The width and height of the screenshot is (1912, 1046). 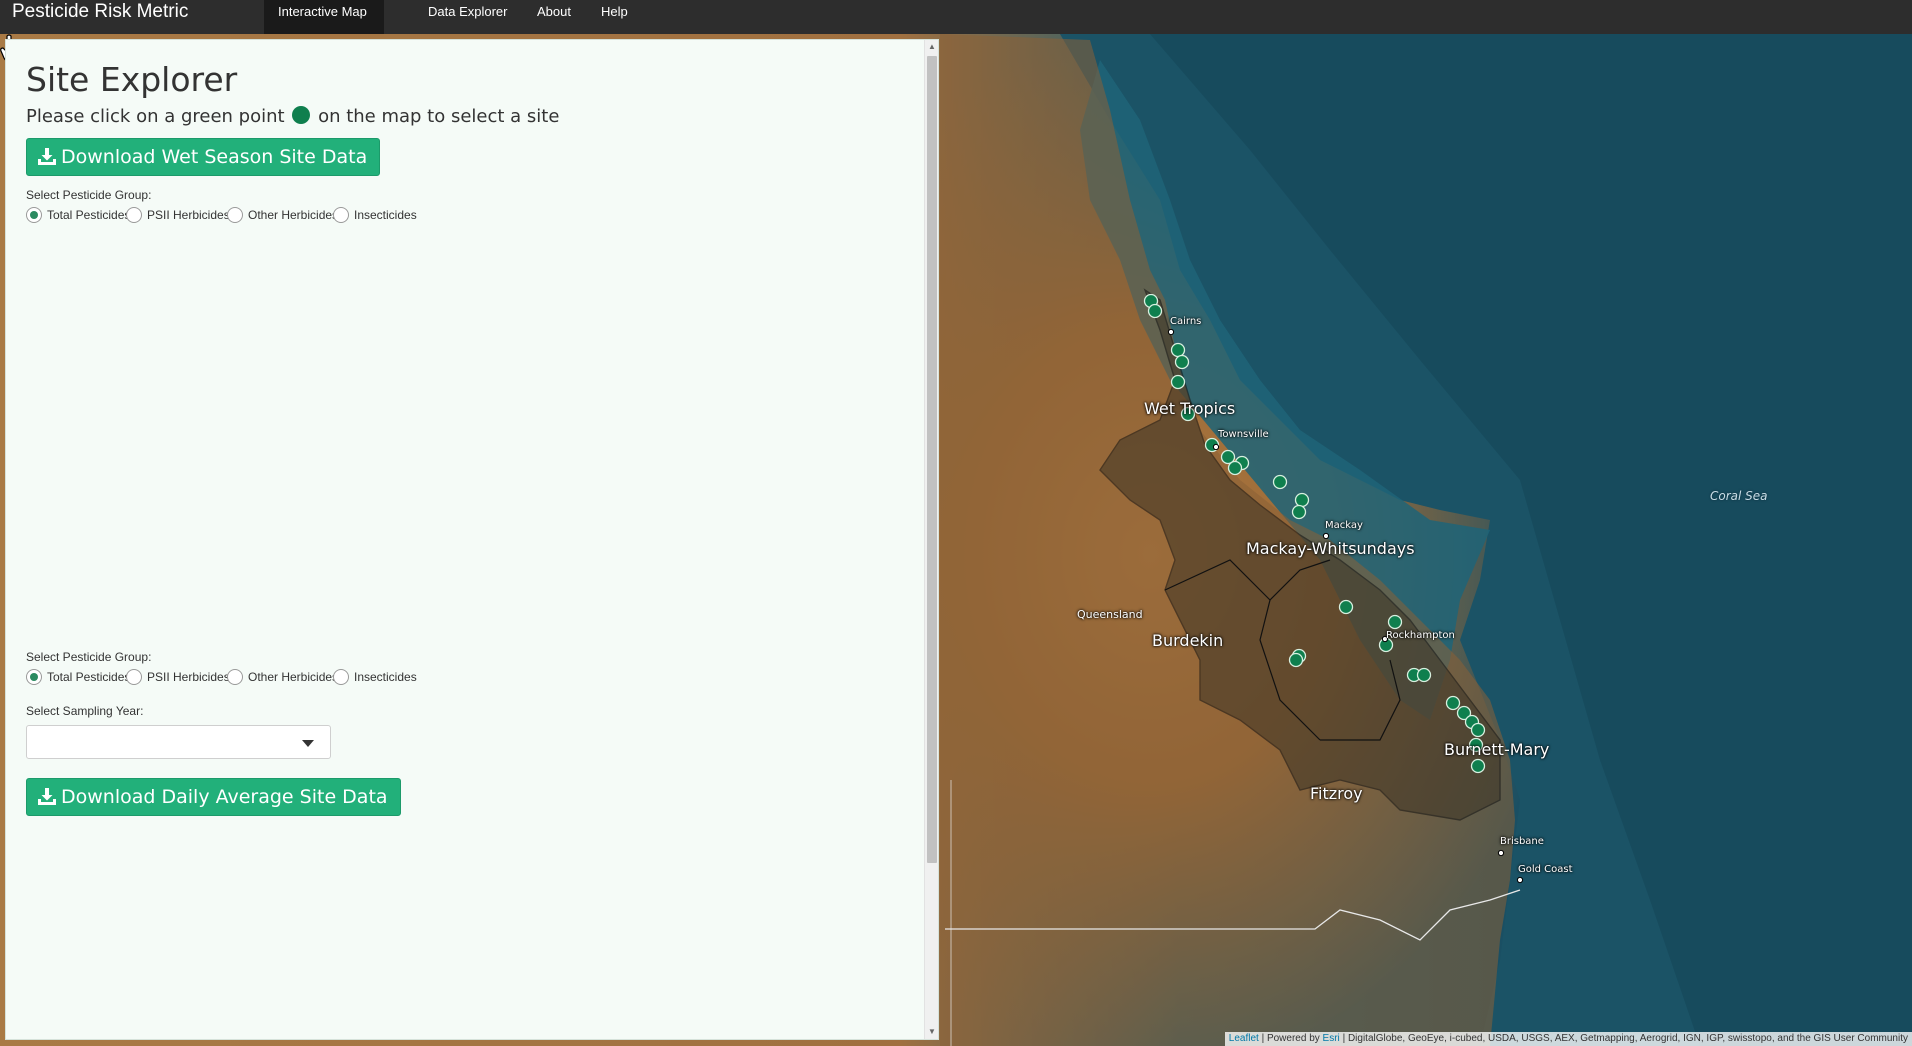 I want to click on instruction-after: on the map to select a site, so click(x=439, y=116).